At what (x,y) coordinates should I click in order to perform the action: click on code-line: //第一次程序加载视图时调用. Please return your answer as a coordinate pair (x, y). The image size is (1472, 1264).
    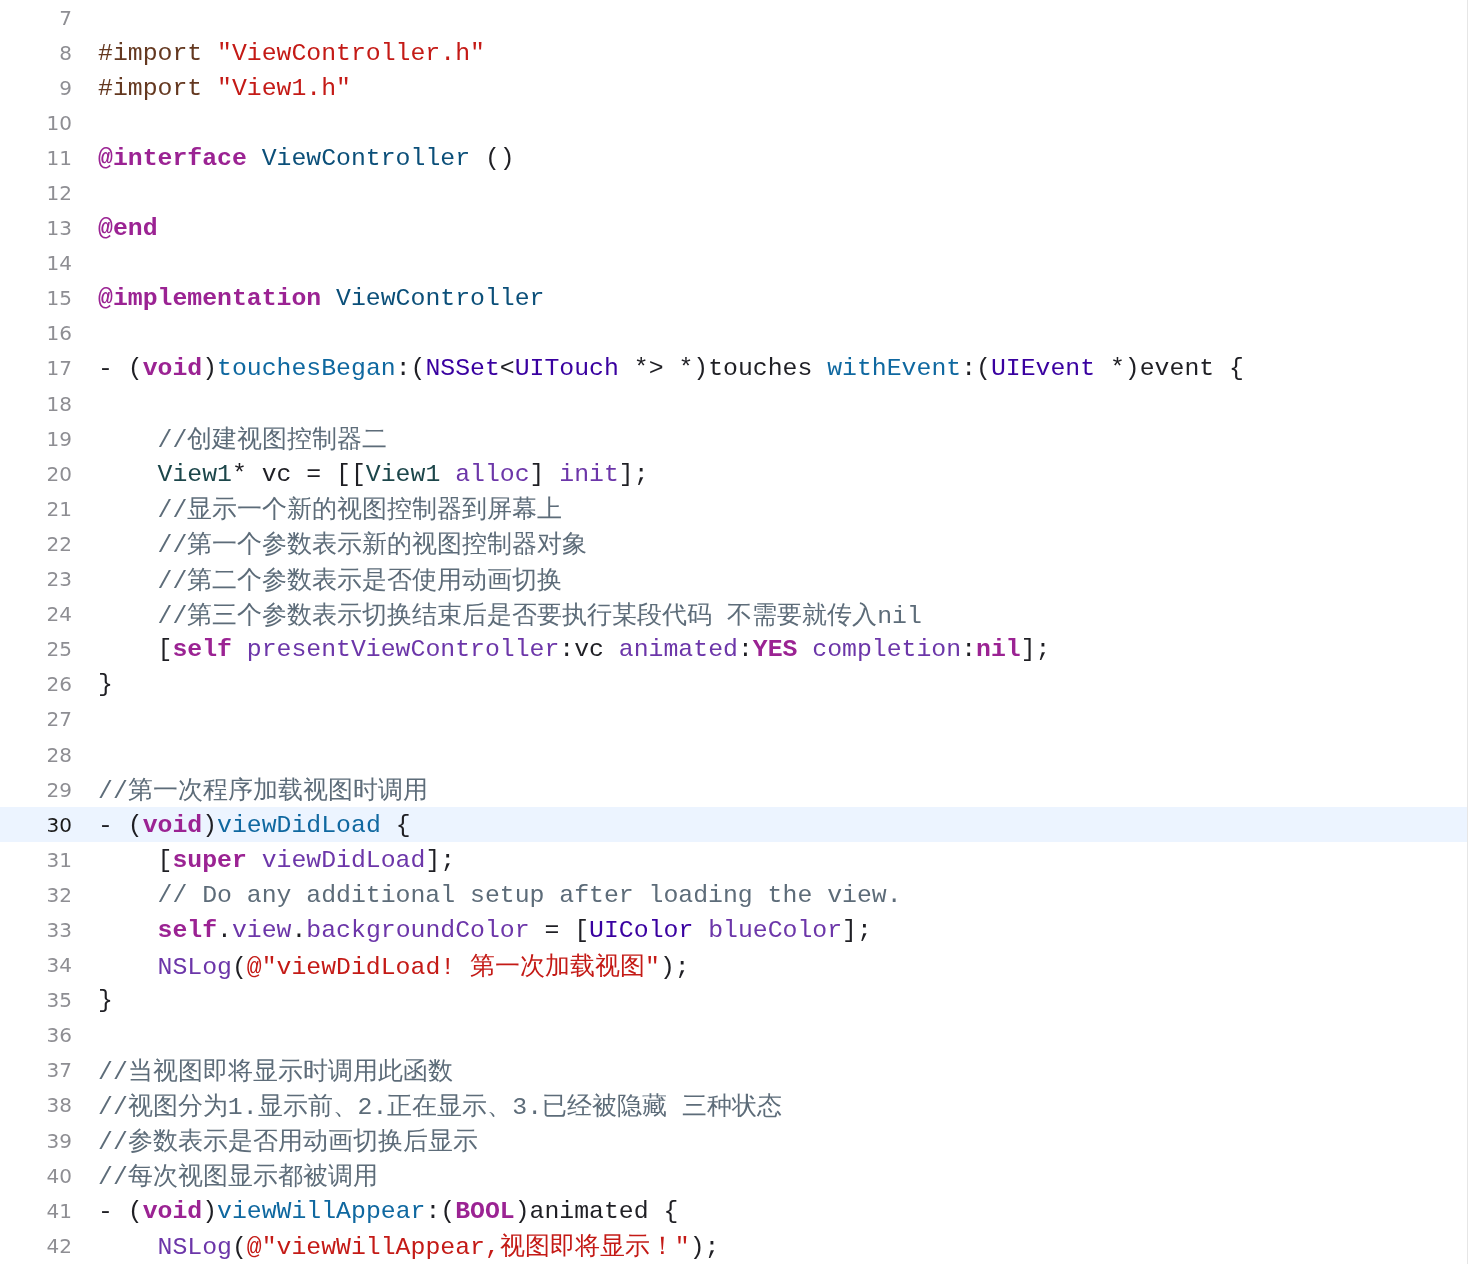
    Looking at the image, I should click on (263, 791).